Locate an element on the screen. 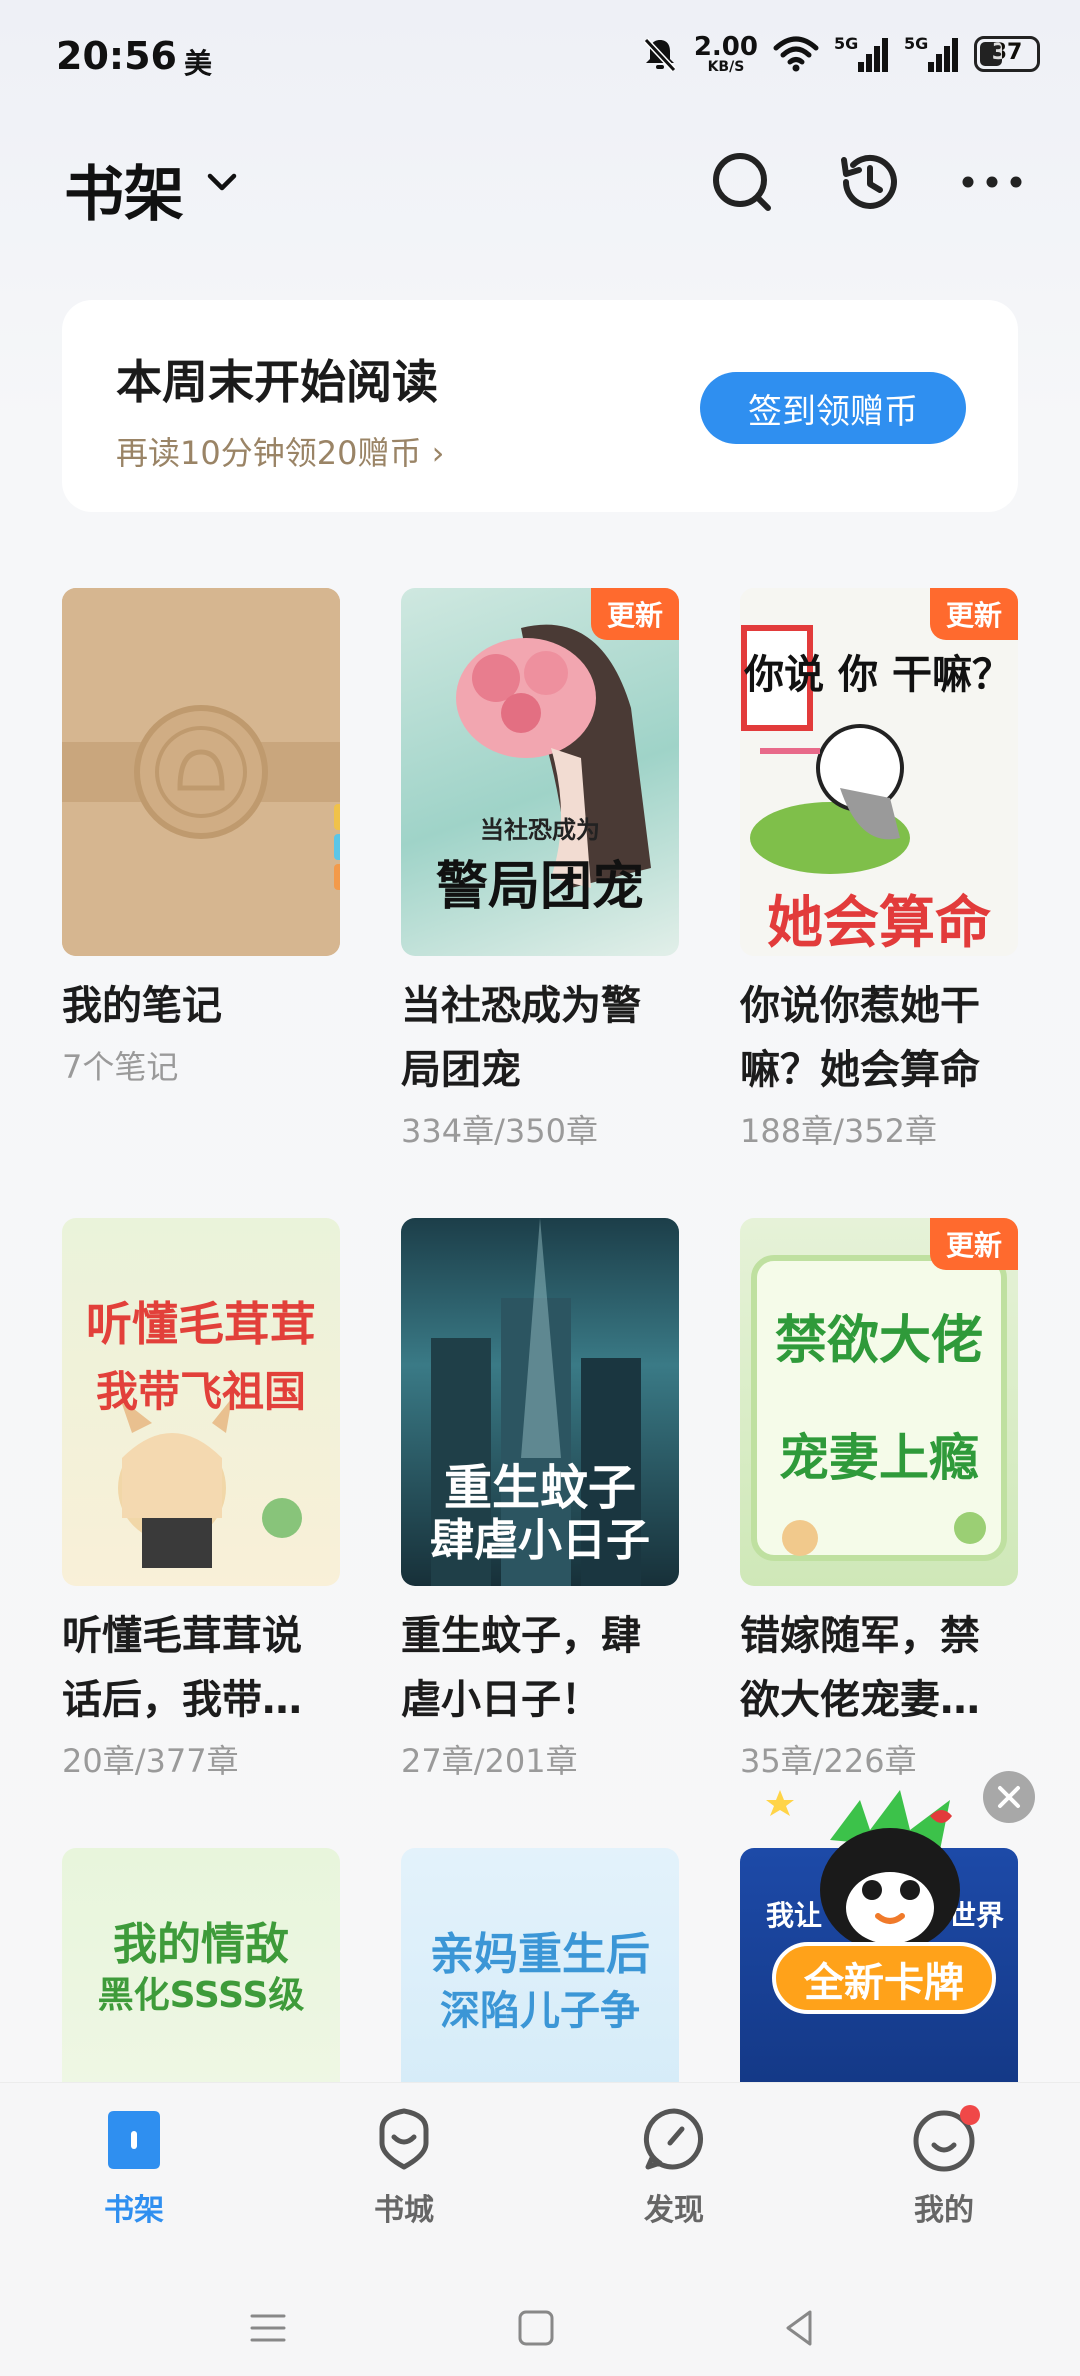  nav-discover: 发现 is located at coordinates (674, 2166).